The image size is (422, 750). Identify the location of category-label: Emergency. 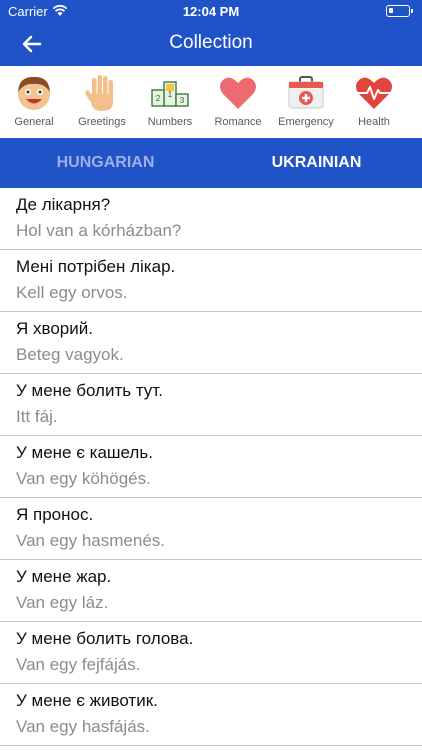
(306, 122).